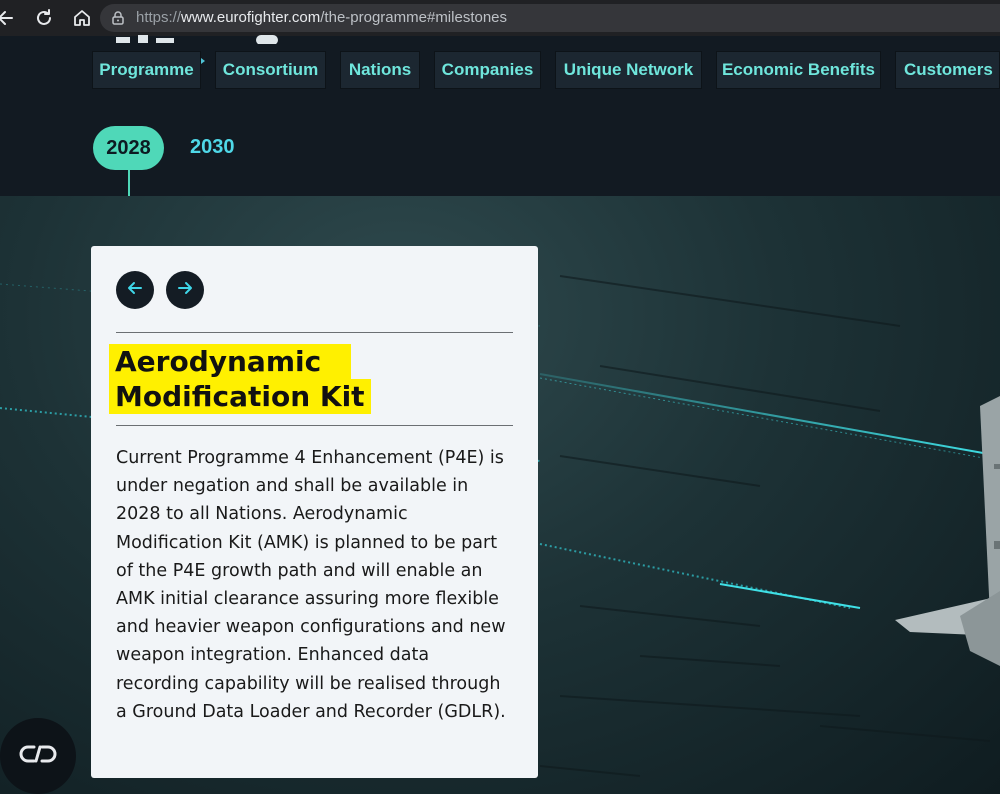 The width and height of the screenshot is (1000, 794). What do you see at coordinates (118, 20) in the screenshot?
I see `lock-icon` at bounding box center [118, 20].